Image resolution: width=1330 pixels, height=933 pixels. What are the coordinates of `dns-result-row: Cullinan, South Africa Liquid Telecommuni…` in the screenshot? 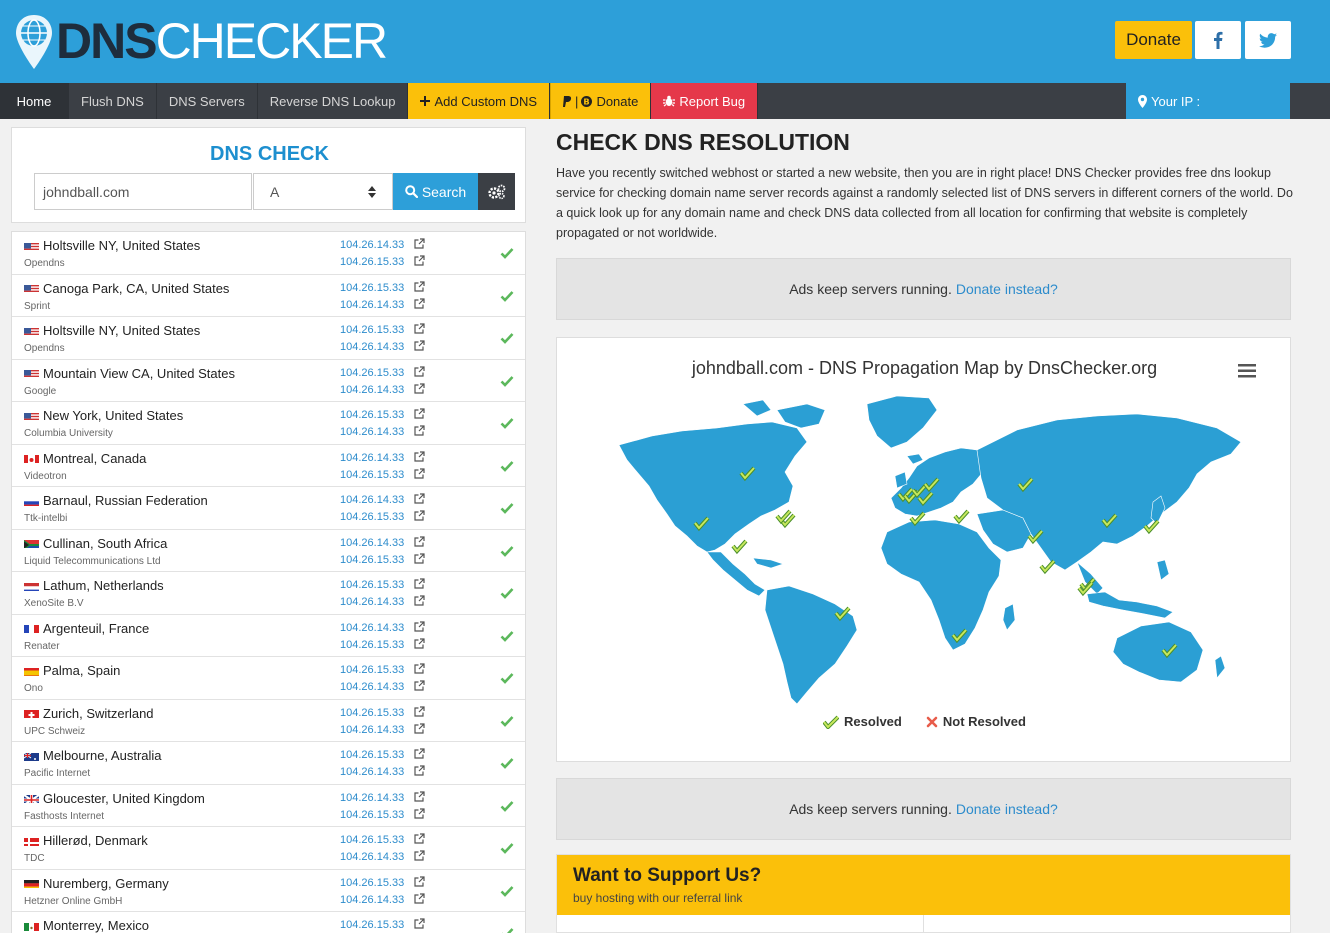 It's located at (268, 551).